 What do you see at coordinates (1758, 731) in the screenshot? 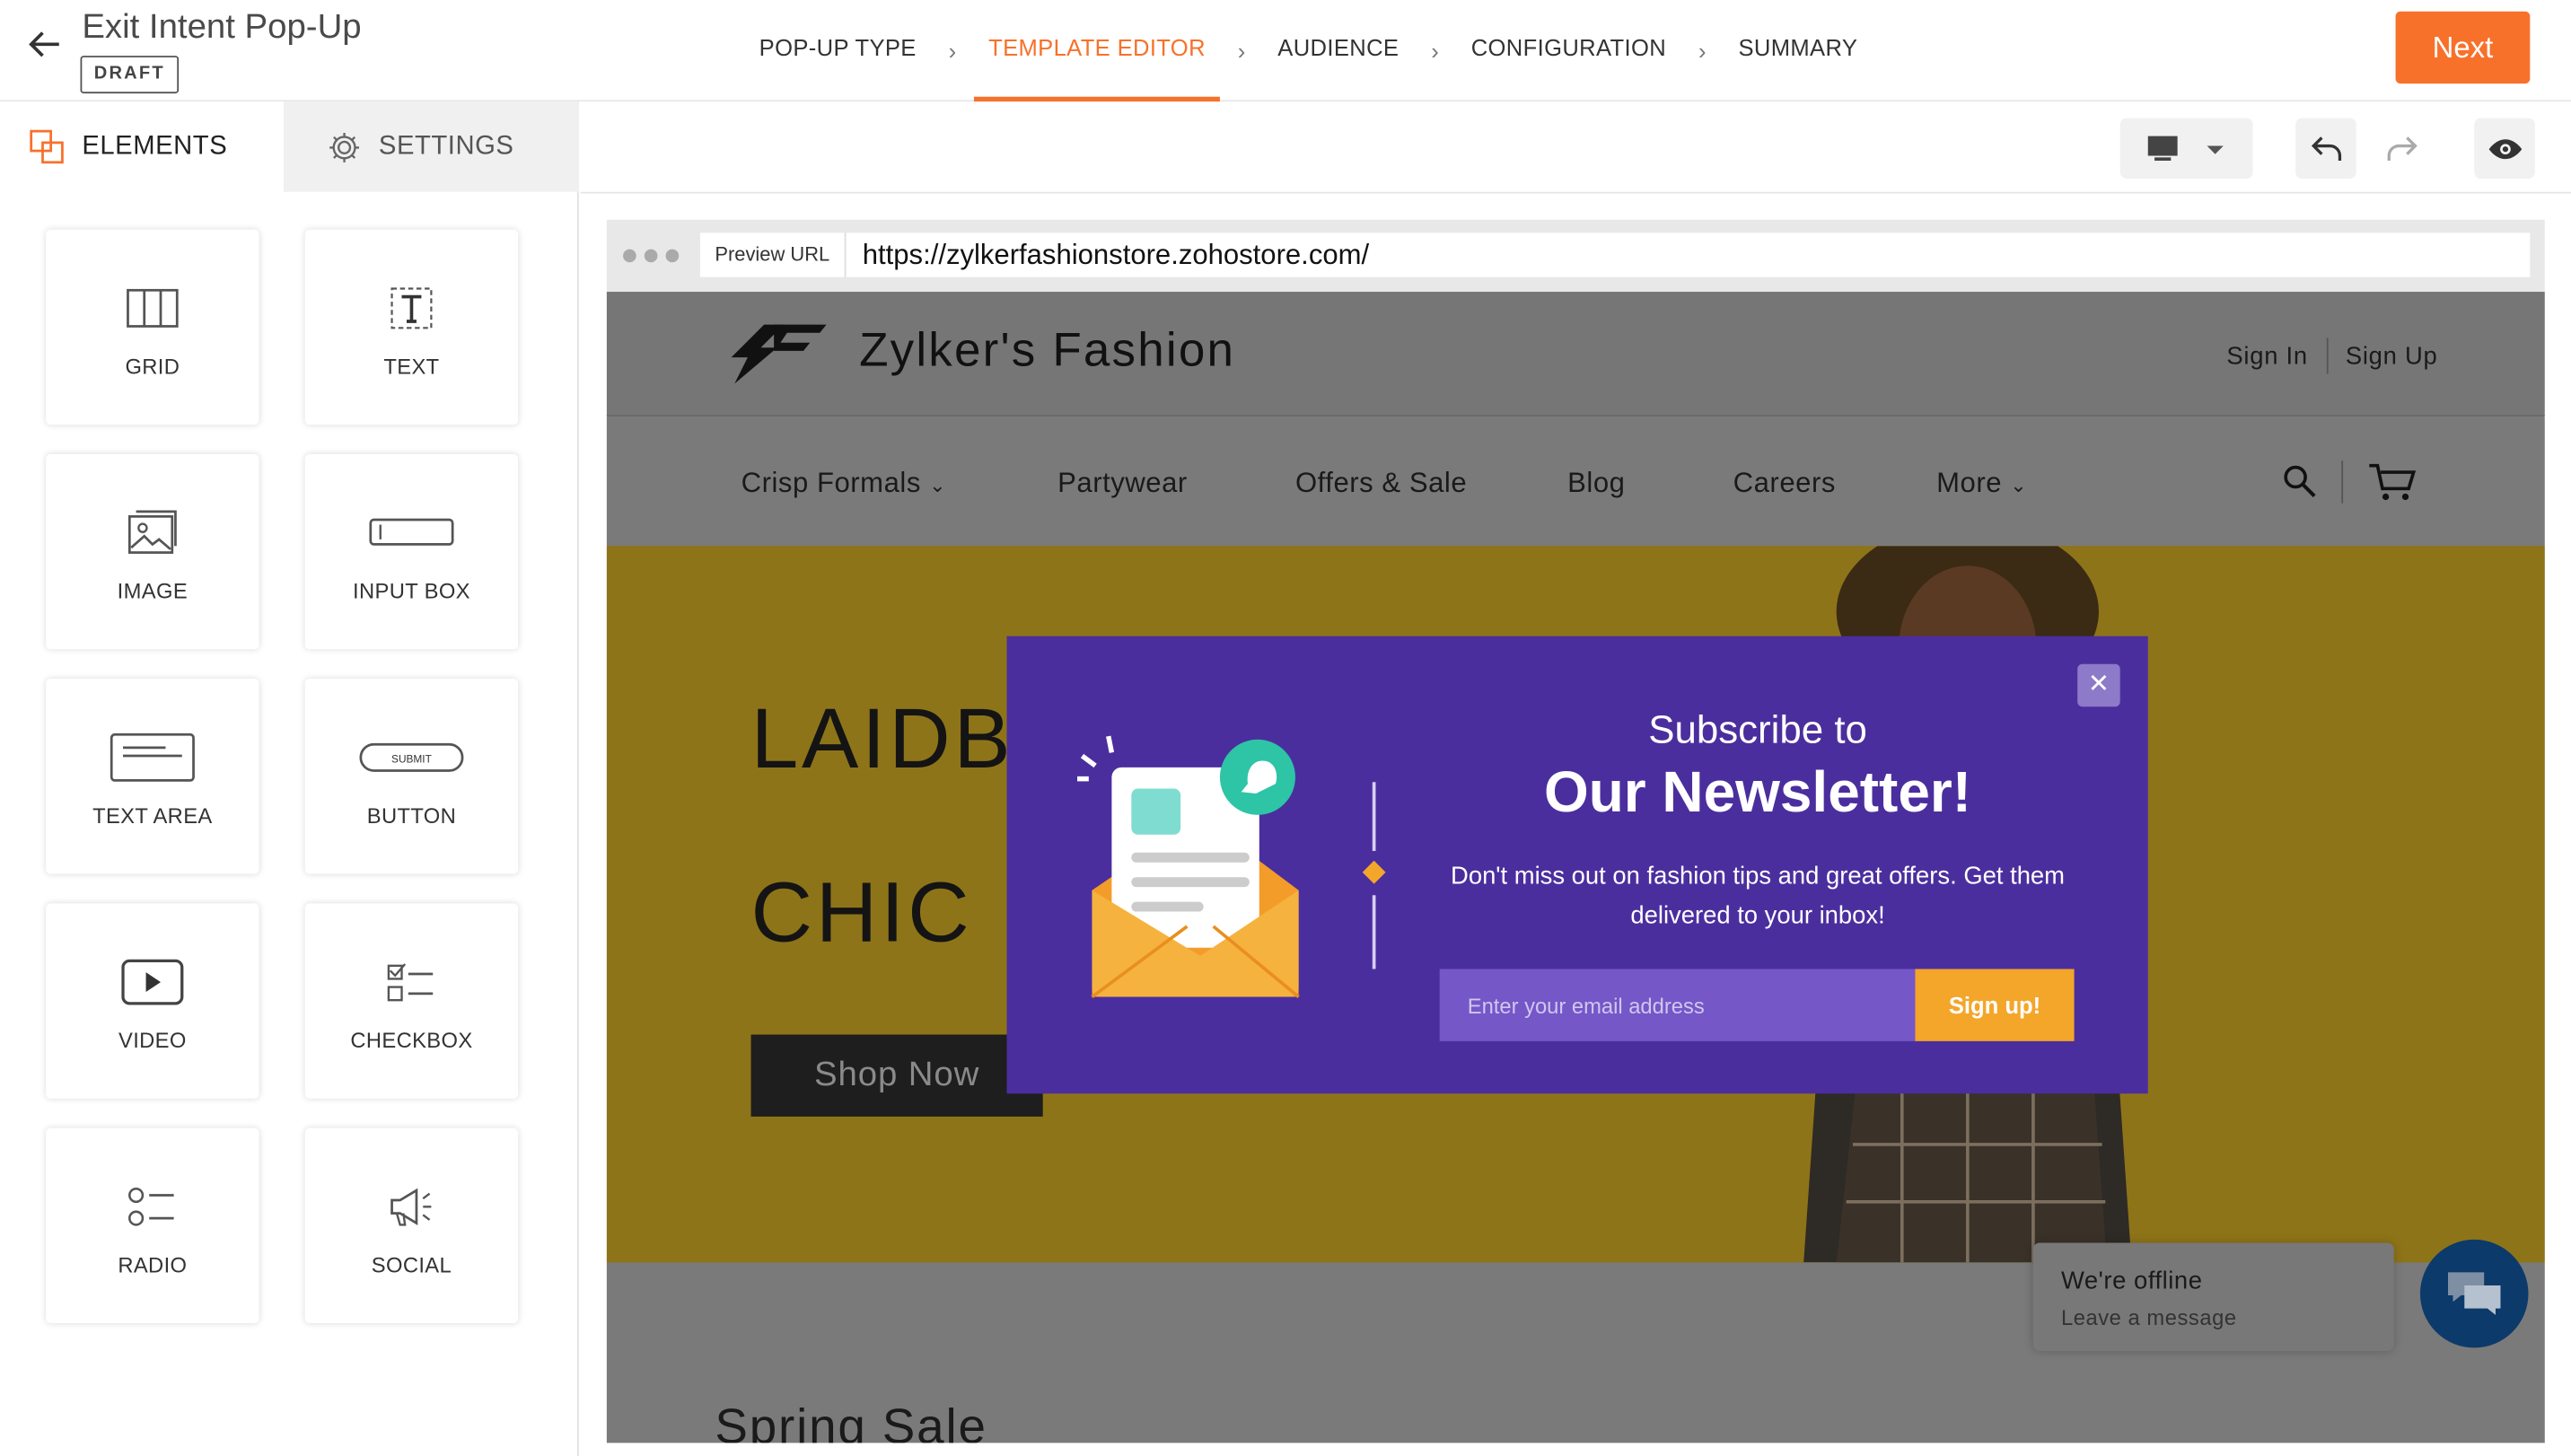
I see `popup-subtitle: Subscribe to` at bounding box center [1758, 731].